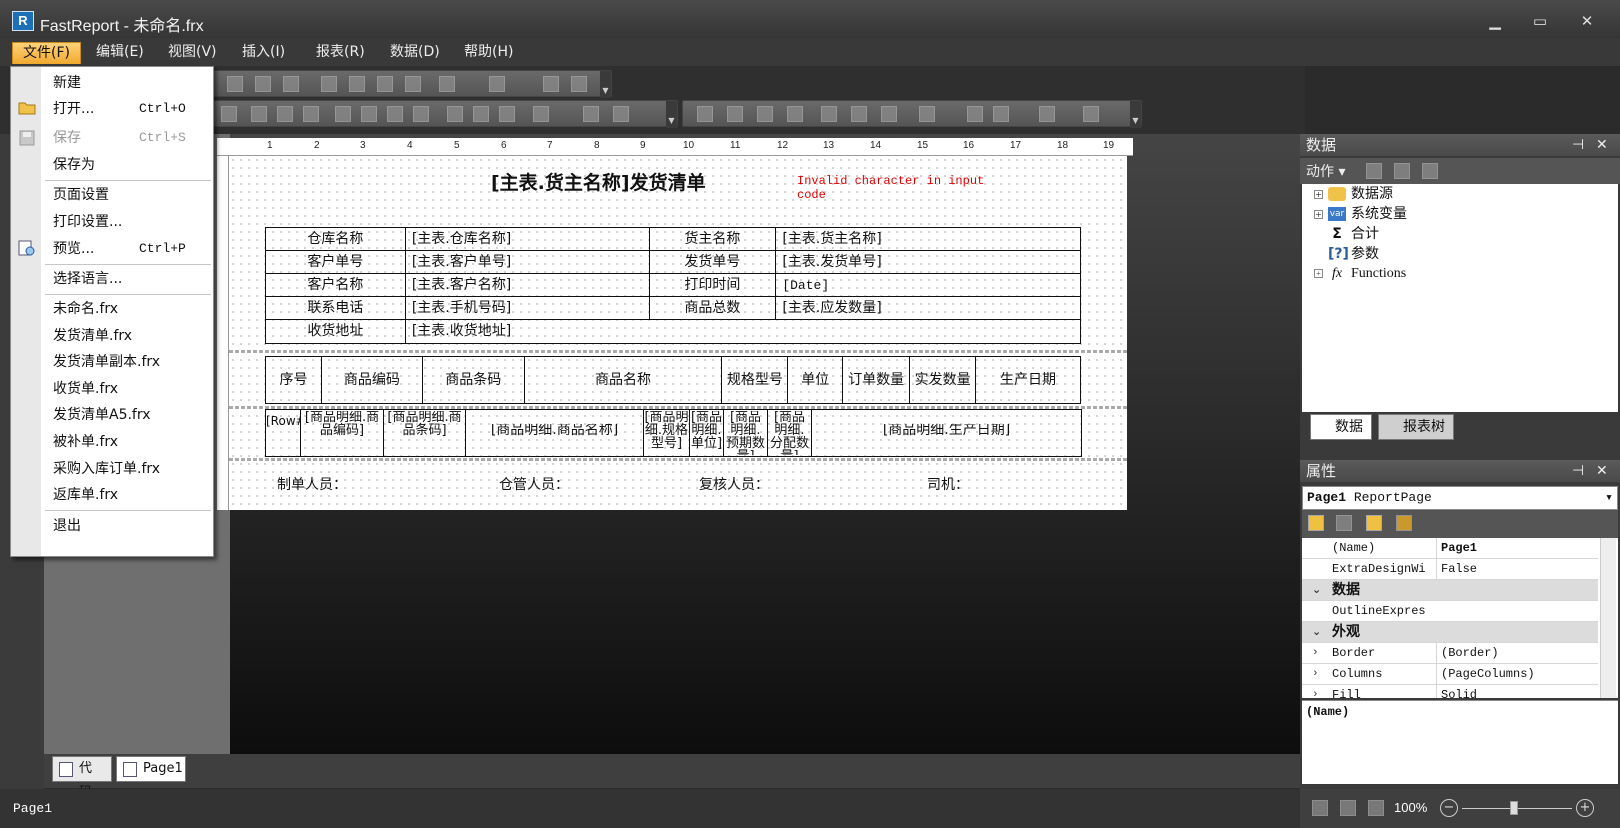 The image size is (1620, 828). What do you see at coordinates (1449, 808) in the screenshot?
I see `zoom-out-icon: −` at bounding box center [1449, 808].